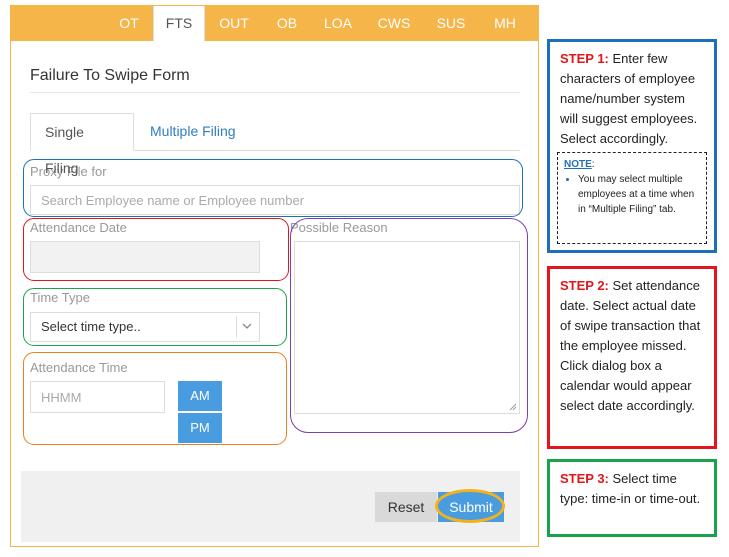 The height and width of the screenshot is (557, 729). Describe the element at coordinates (129, 23) in the screenshot. I see `tab-ot: OT` at that location.